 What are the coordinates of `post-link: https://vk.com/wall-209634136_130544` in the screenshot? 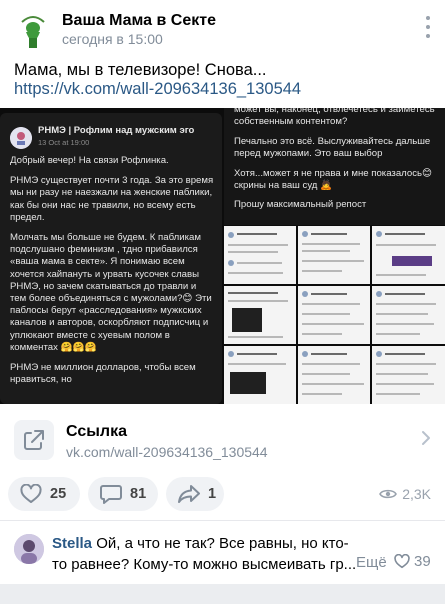 It's located at (157, 89).